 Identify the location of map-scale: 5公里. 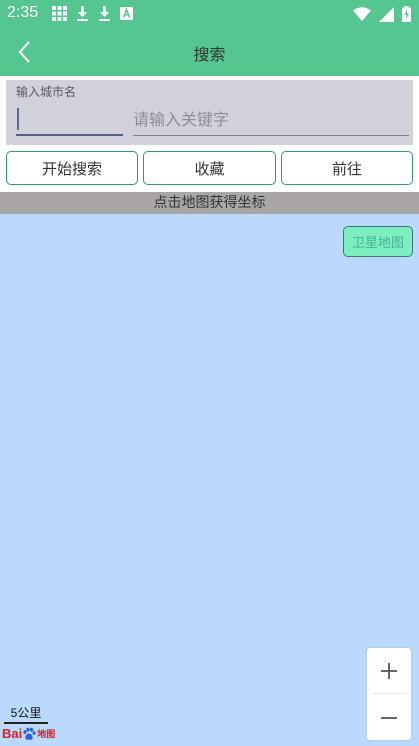
(26, 714).